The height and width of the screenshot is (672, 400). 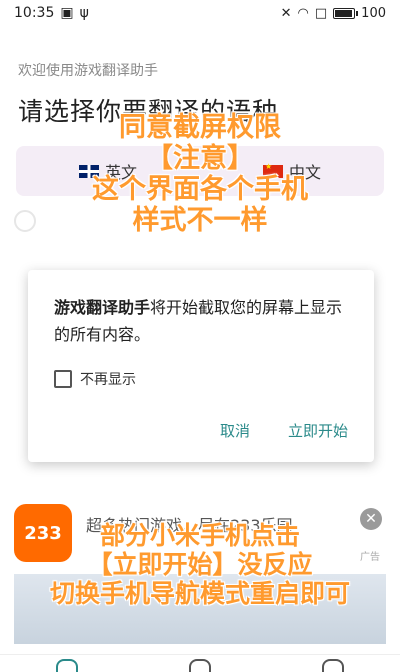 I want to click on status-bar: 10:35 ▣ ψ ✕ ◠ □ 100, so click(x=200, y=13).